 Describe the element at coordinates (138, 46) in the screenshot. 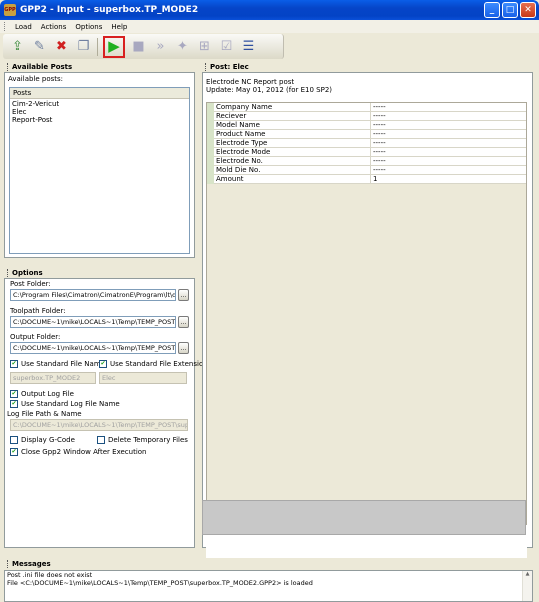

I see `stop-icon: ■` at that location.